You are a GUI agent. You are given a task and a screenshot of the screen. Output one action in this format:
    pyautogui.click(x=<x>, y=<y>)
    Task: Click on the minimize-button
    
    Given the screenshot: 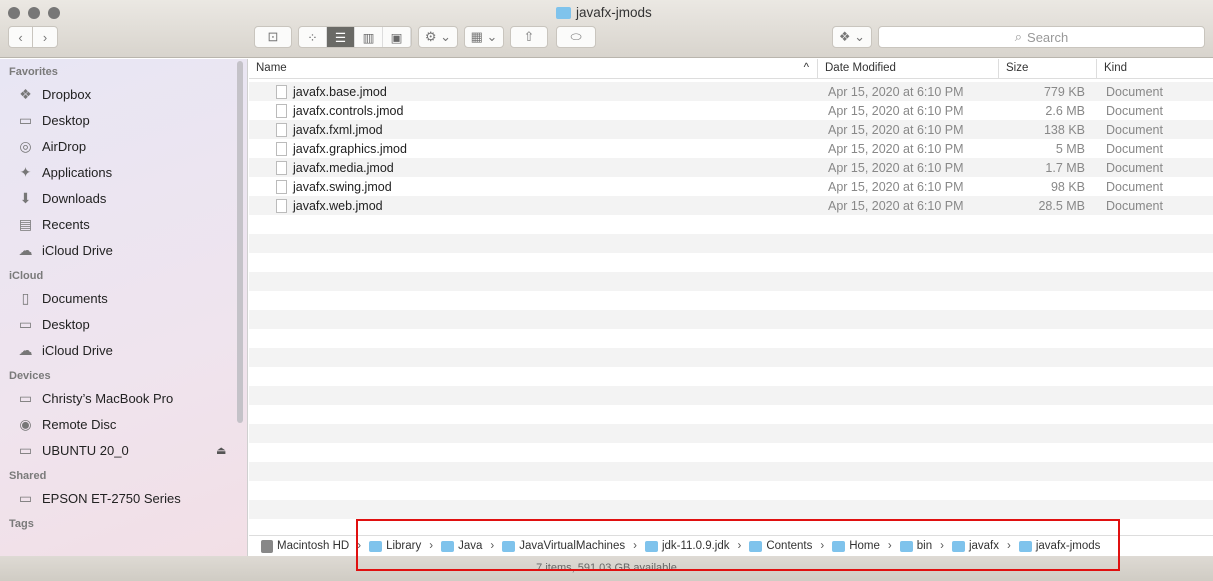 What is the action you would take?
    pyautogui.click(x=34, y=13)
    